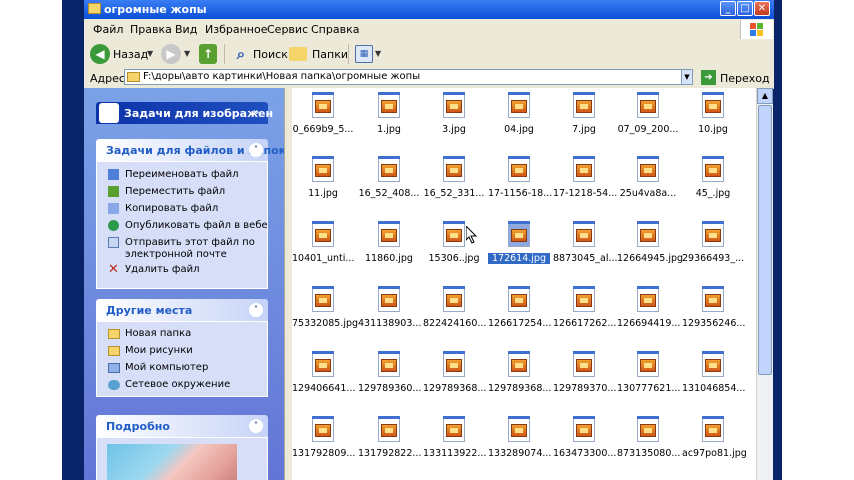  I want to click on image-tasks-header: Задачи для изображен », so click(184, 113).